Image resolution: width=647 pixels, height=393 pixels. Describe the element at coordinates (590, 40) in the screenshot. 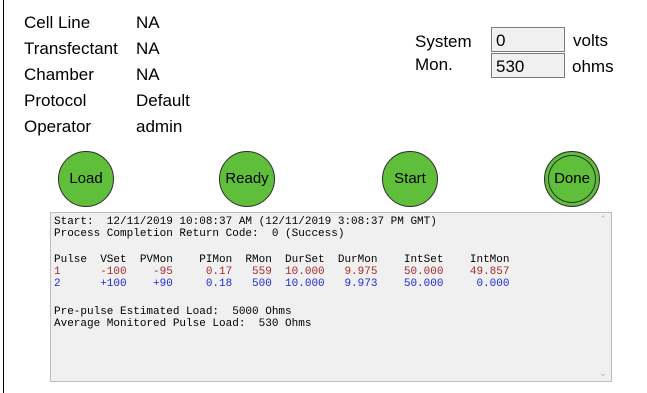

I see `volts-unit-label: volts` at that location.